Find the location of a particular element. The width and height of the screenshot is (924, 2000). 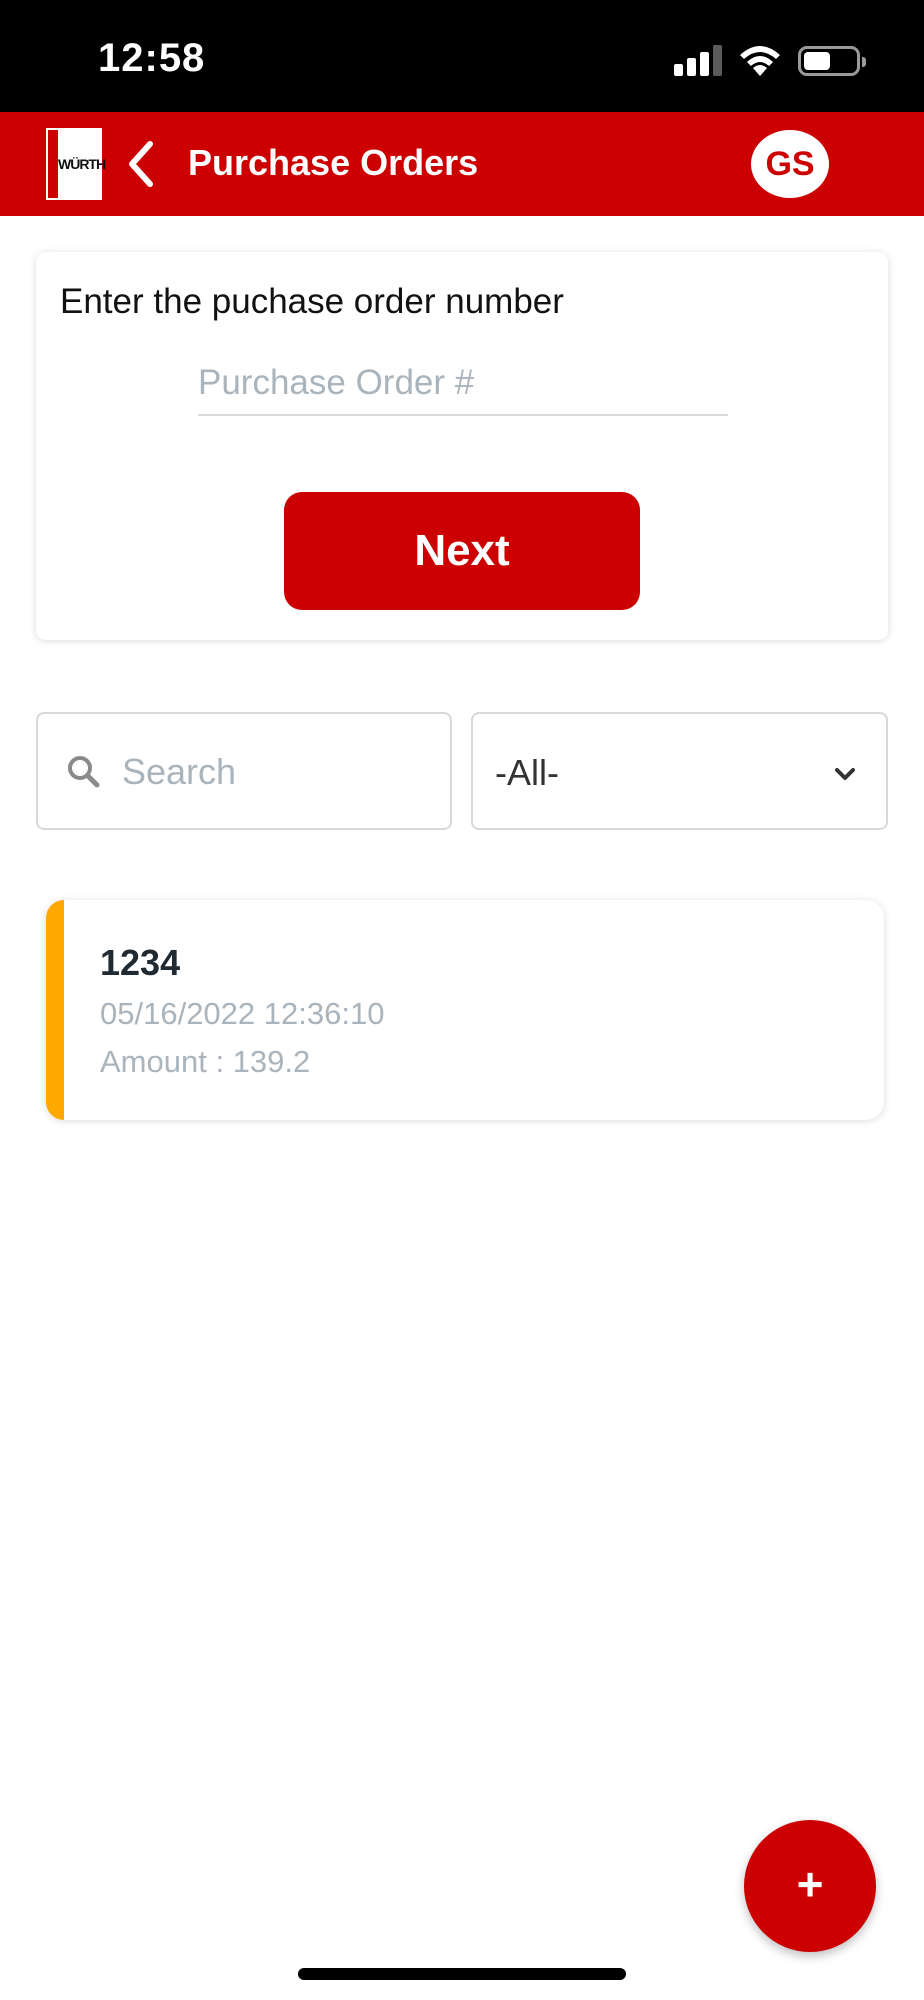

app-header: WÜRTH Purchase Orders GS is located at coordinates (462, 164).